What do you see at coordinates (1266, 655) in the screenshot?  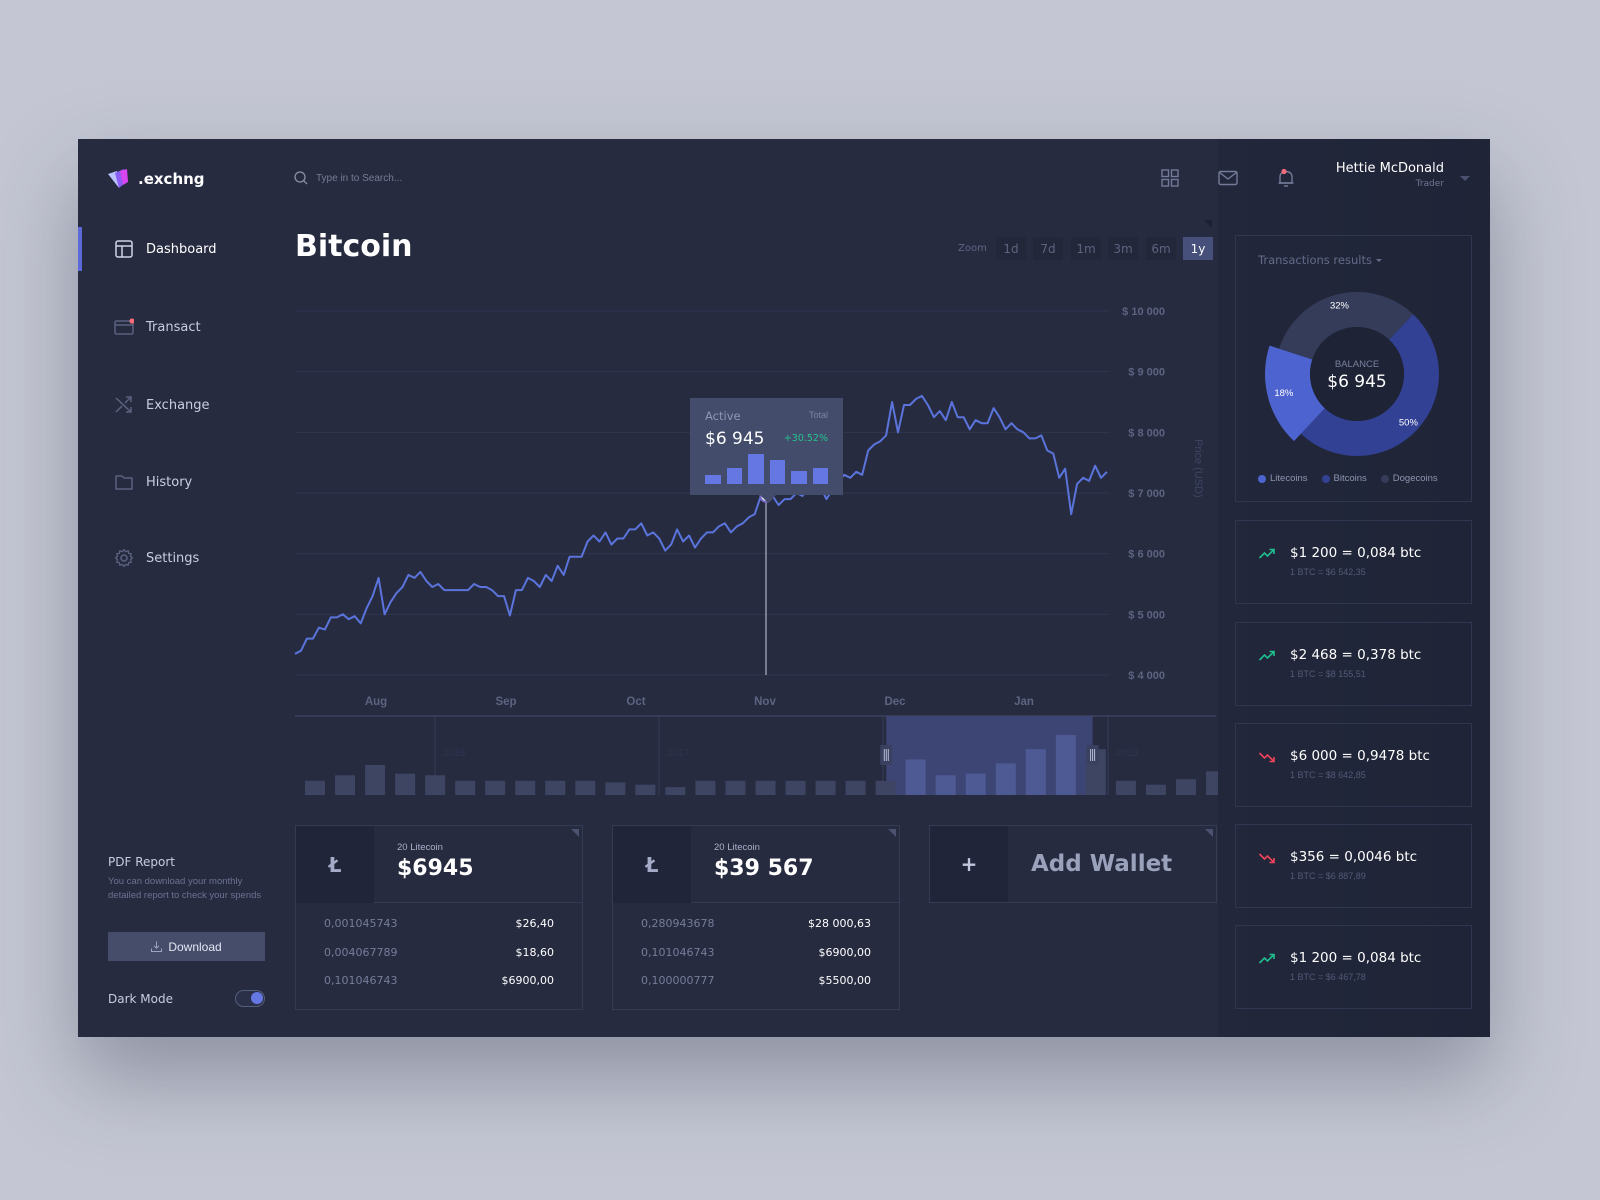 I see `trend-up-icon` at bounding box center [1266, 655].